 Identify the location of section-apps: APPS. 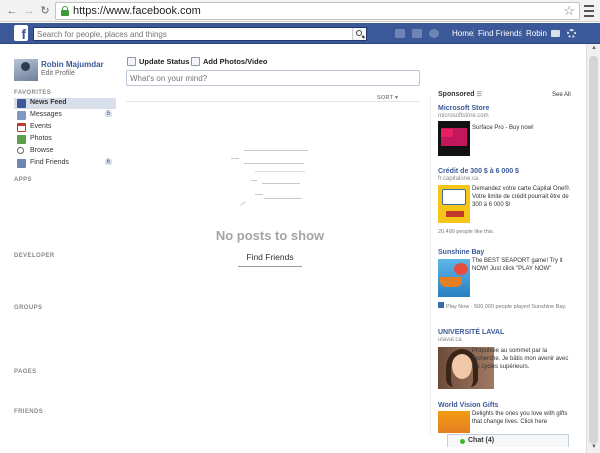
(23, 180).